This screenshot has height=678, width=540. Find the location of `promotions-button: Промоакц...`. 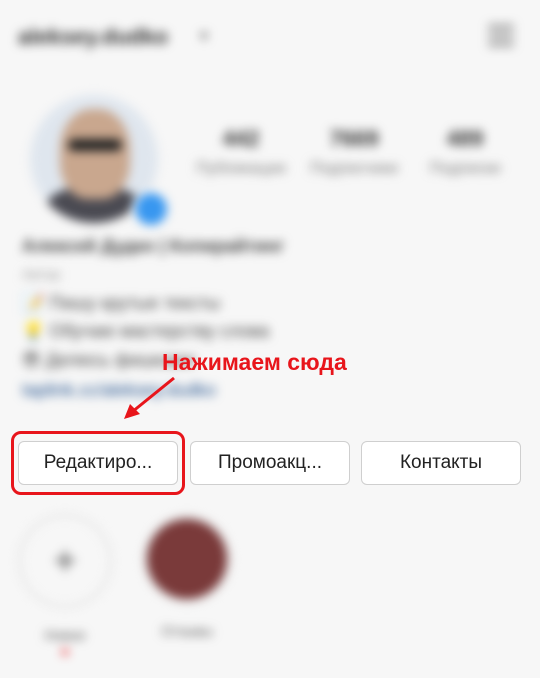

promotions-button: Промоакц... is located at coordinates (270, 463).